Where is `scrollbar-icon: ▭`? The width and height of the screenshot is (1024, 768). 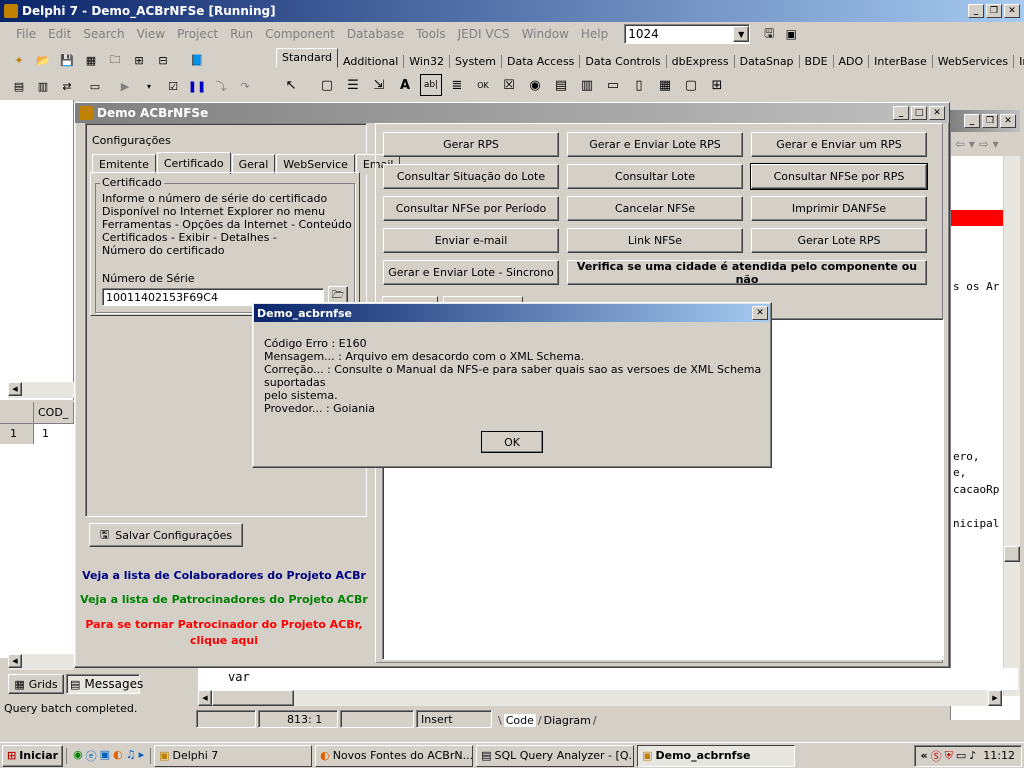 scrollbar-icon: ▭ is located at coordinates (613, 85).